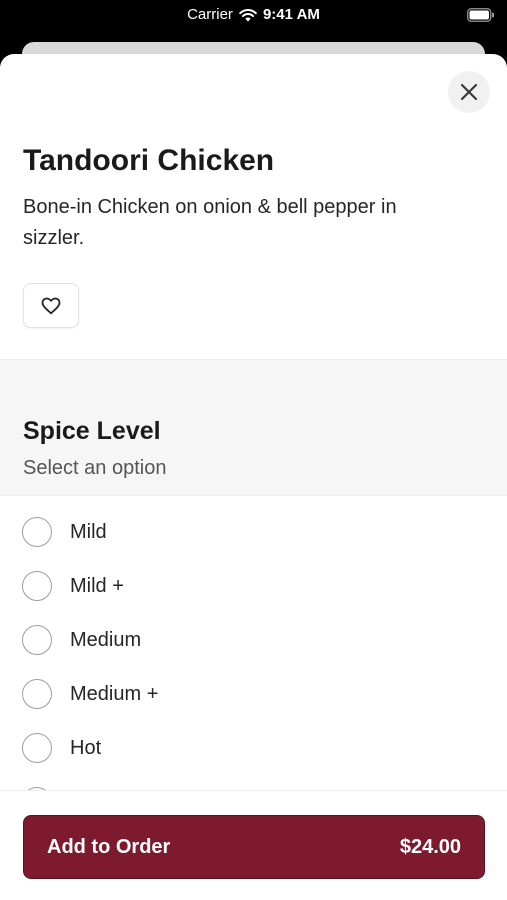 Image resolution: width=507 pixels, height=900 pixels. I want to click on battery-icon, so click(480, 15).